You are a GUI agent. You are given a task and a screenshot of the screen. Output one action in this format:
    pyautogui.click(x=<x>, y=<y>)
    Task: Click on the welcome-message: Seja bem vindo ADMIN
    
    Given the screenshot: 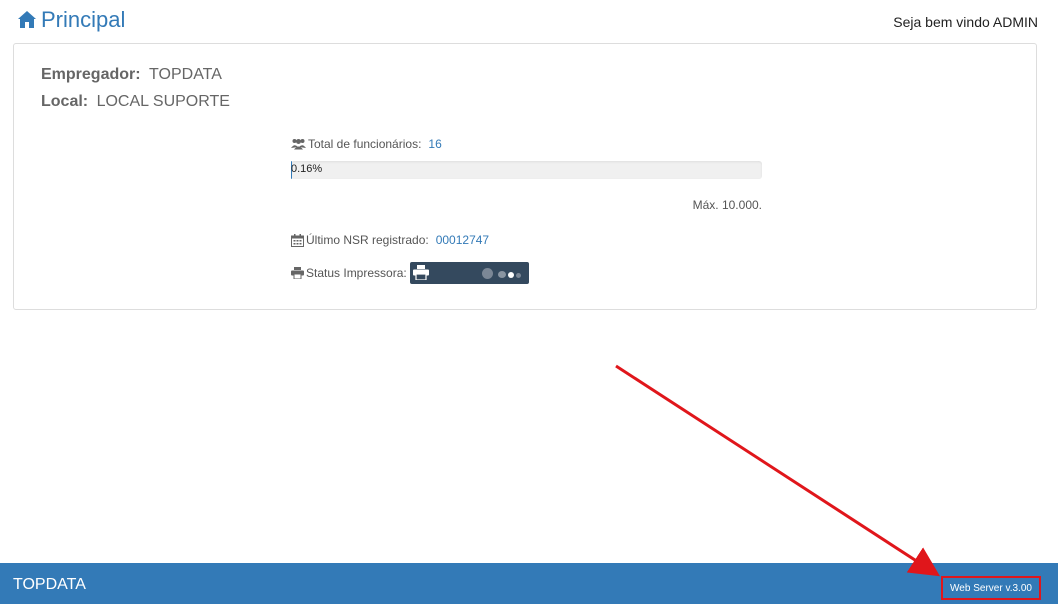 What is the action you would take?
    pyautogui.click(x=965, y=22)
    